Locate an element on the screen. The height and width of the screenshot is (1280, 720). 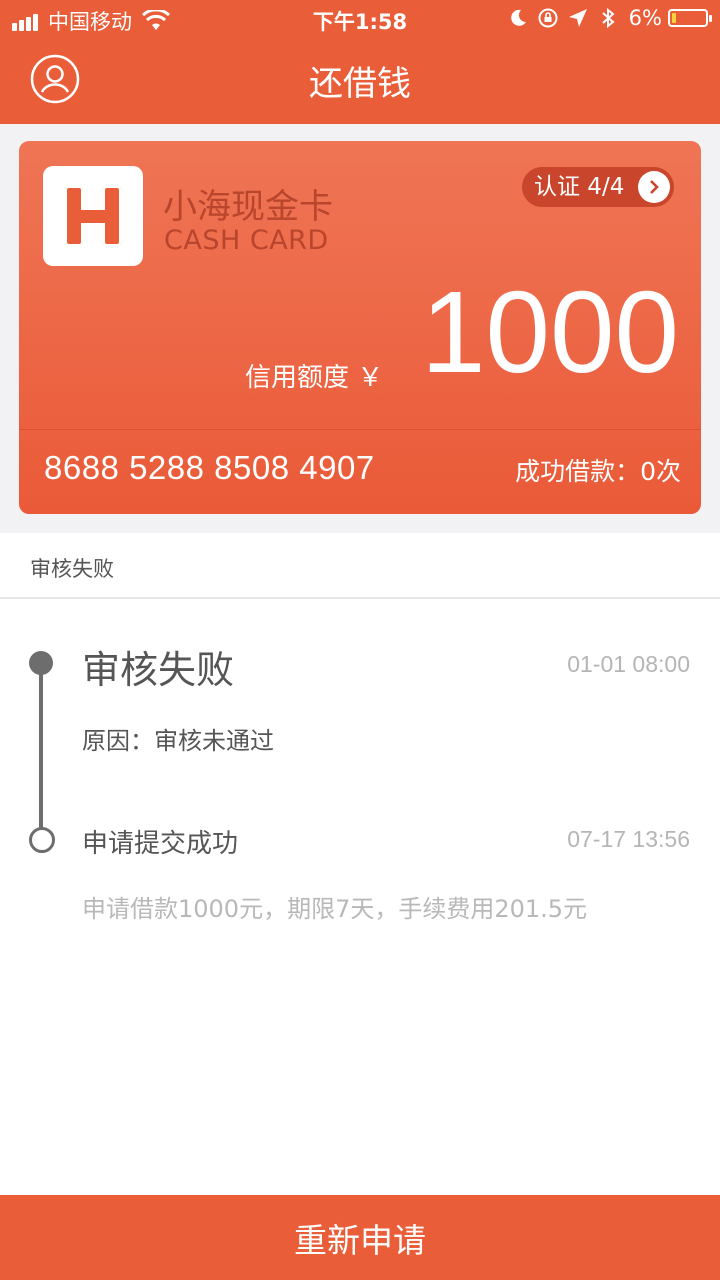
chevron-right-icon is located at coordinates (654, 187).